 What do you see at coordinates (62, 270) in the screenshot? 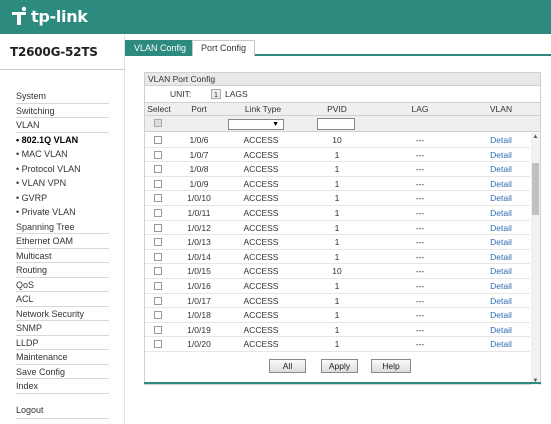
I see `sidebar-item: Routing` at bounding box center [62, 270].